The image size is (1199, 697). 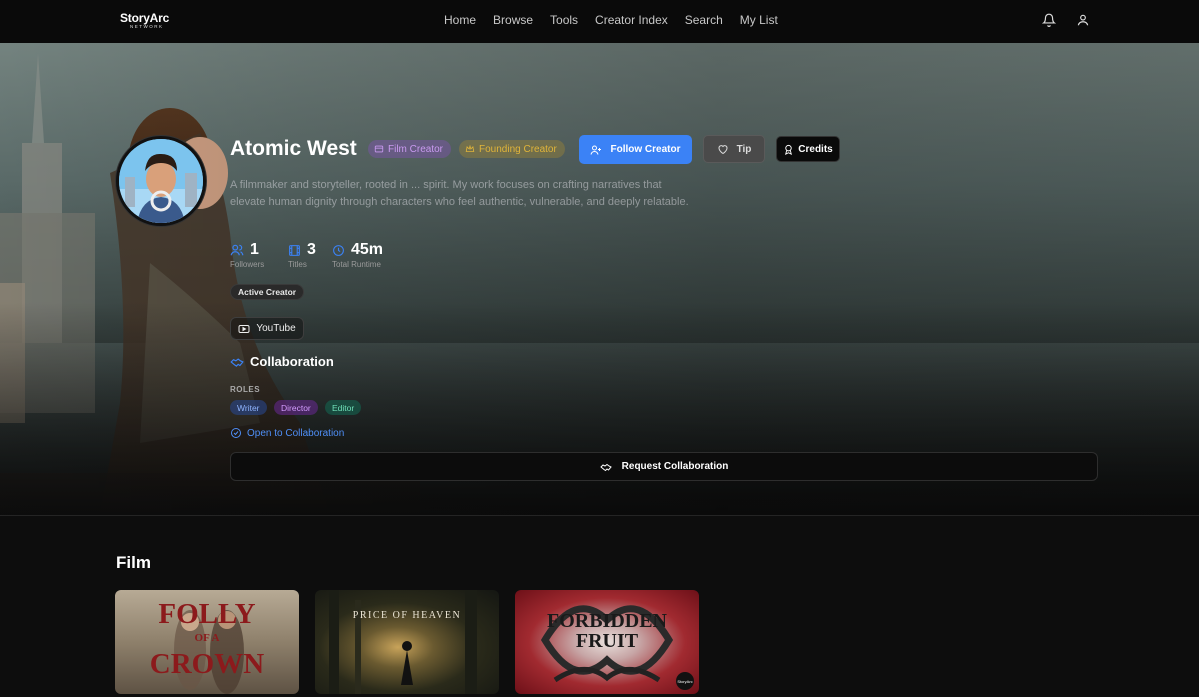 What do you see at coordinates (236, 433) in the screenshot?
I see `check-circle-icon` at bounding box center [236, 433].